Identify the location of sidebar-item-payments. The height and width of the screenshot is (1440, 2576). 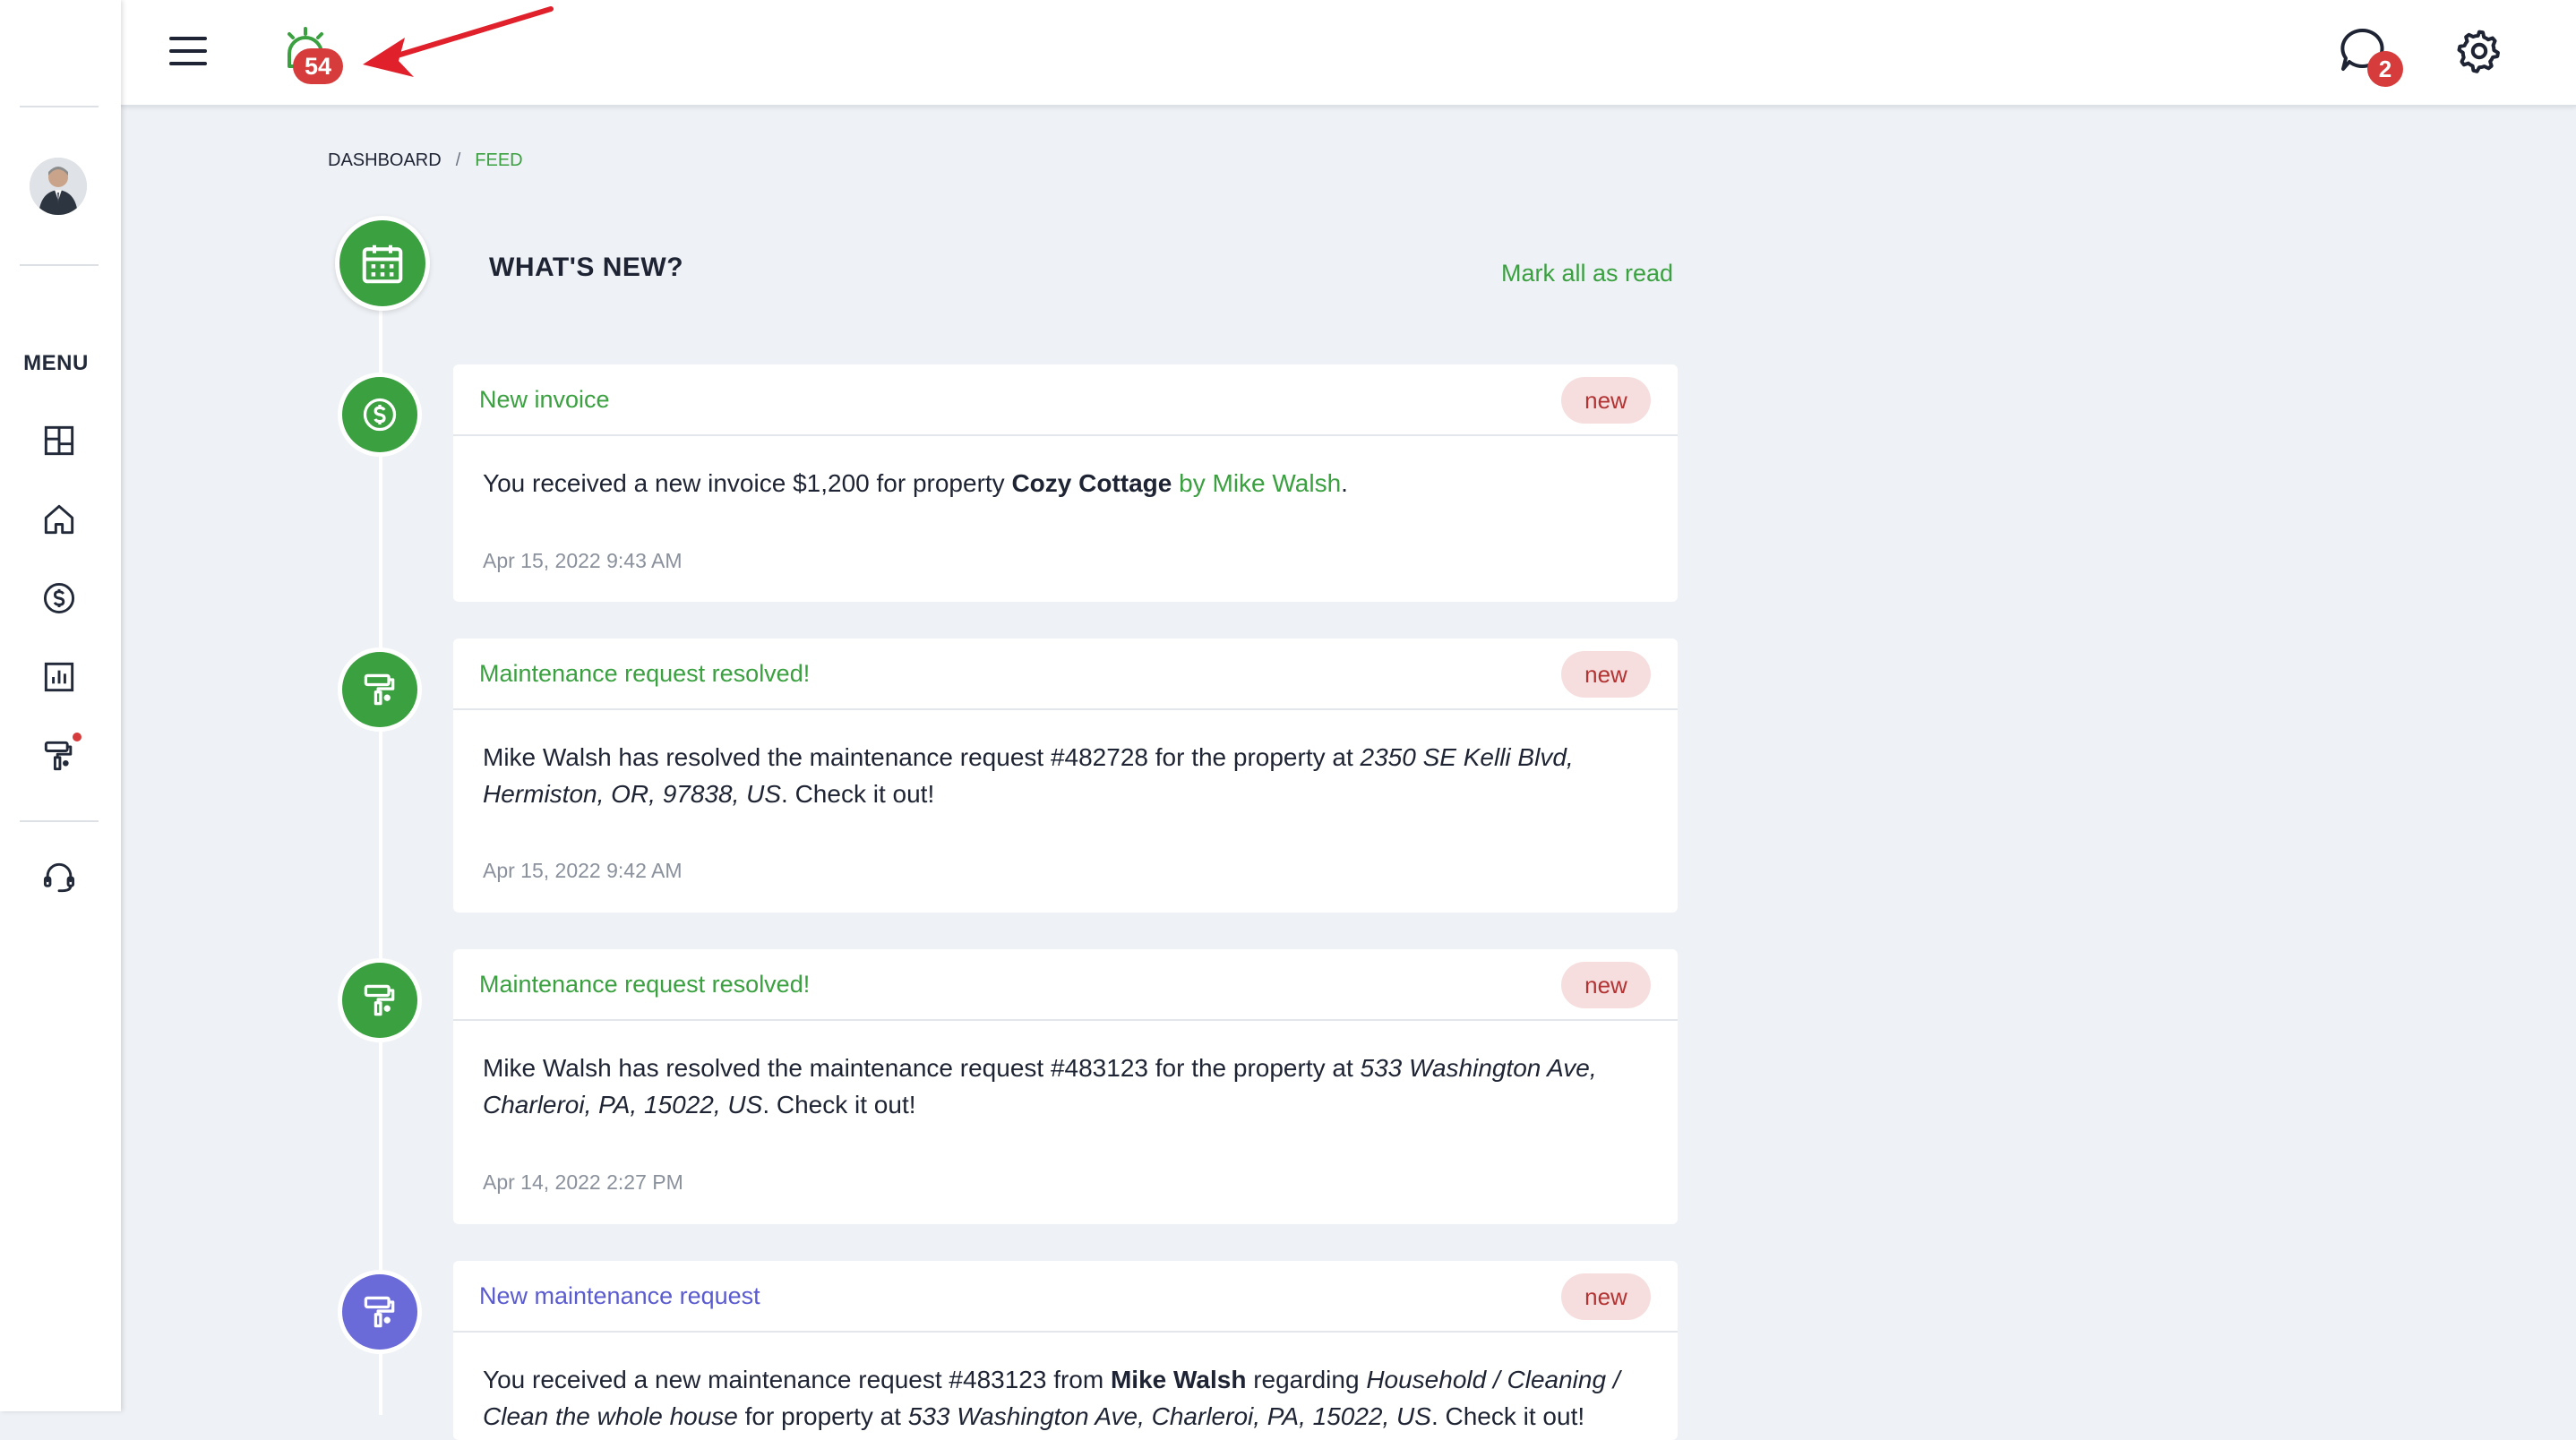
(59, 599).